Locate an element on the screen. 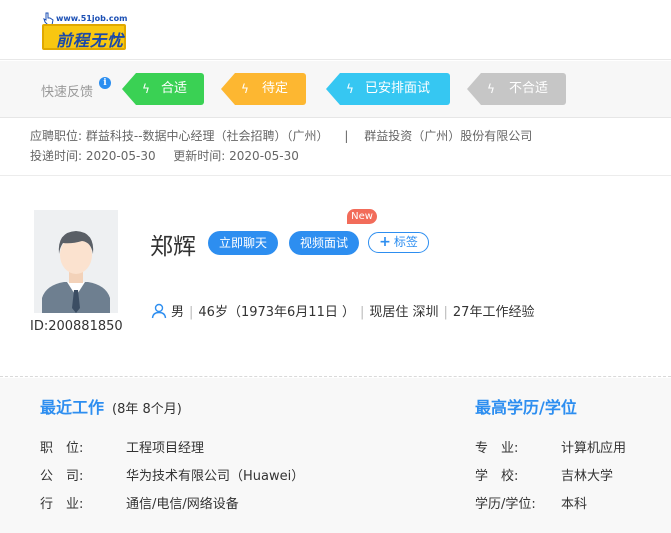 The image size is (671, 533). logo-url: www.51job.com is located at coordinates (92, 18).